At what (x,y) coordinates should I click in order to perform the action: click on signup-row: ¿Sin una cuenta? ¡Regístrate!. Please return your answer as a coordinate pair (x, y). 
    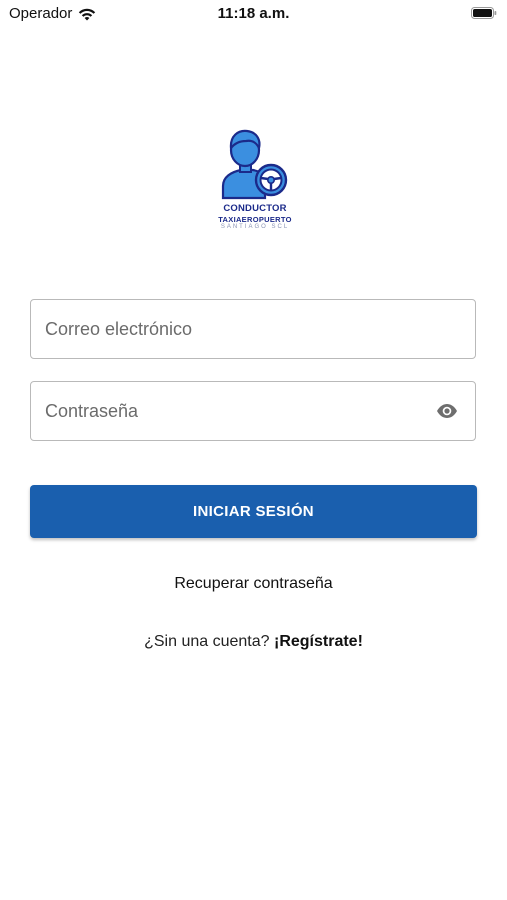
    Looking at the image, I should click on (253, 642).